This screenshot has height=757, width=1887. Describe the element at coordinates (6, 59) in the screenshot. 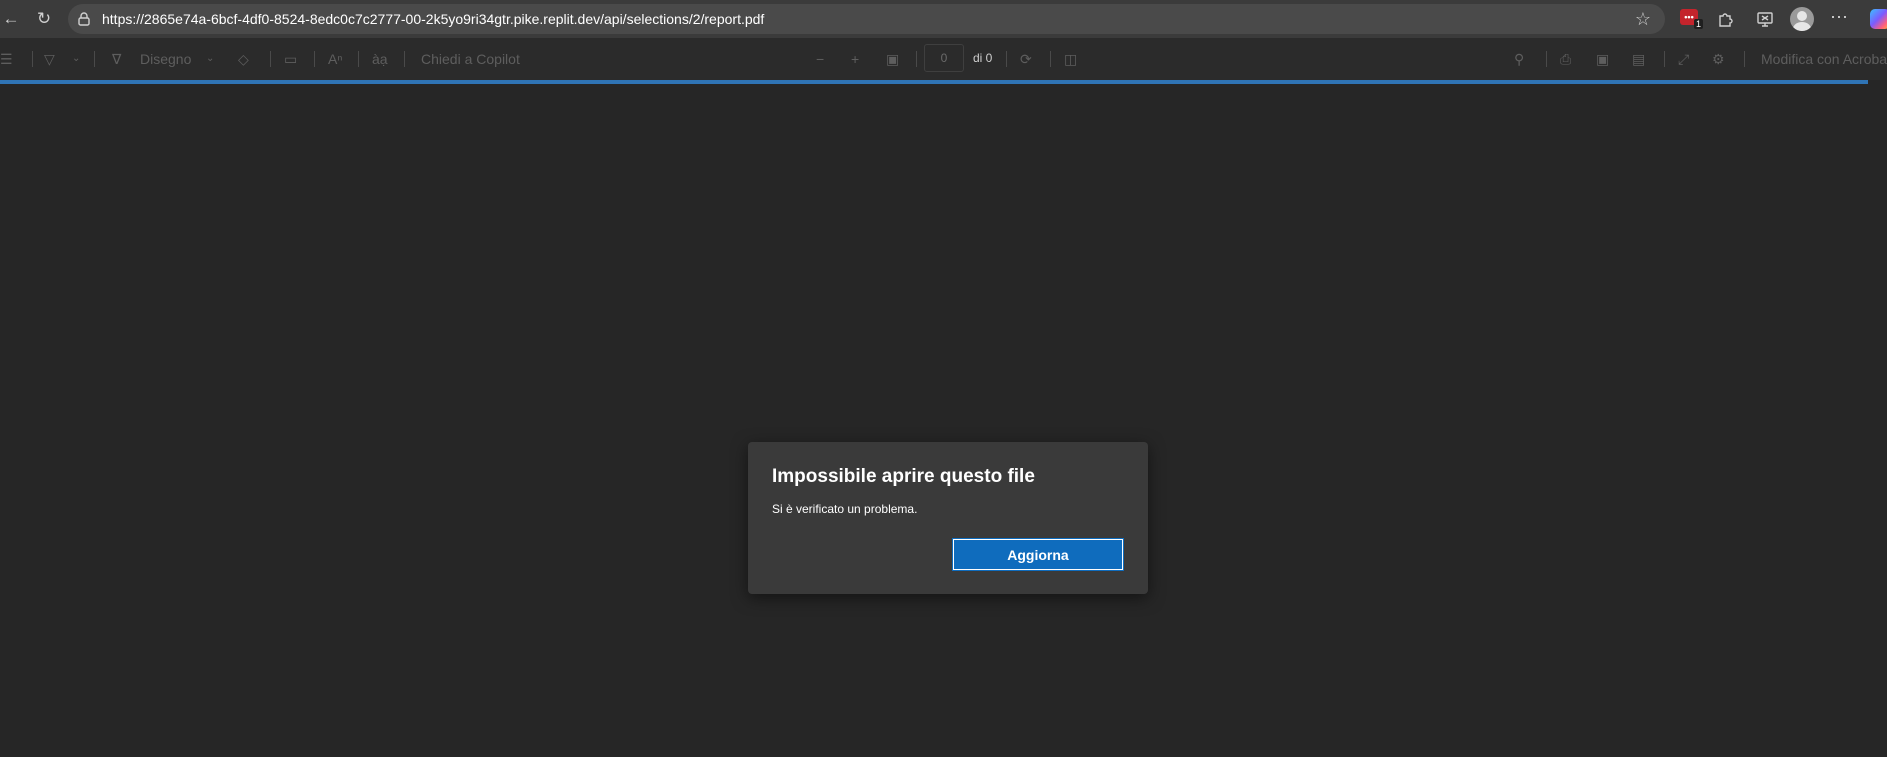

I see `contents-icon: ☰` at that location.